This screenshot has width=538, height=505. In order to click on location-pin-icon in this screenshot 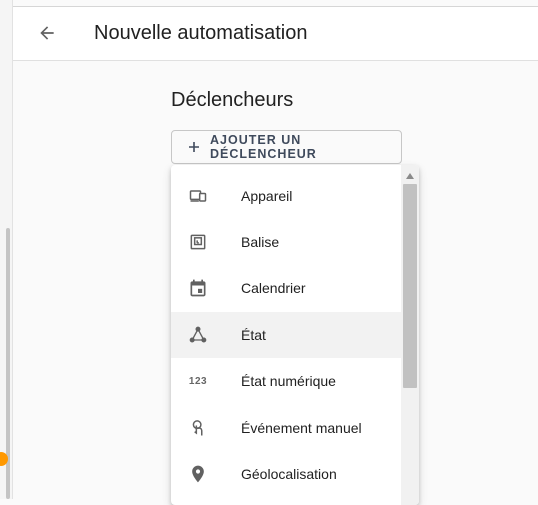, I will do `click(198, 474)`.